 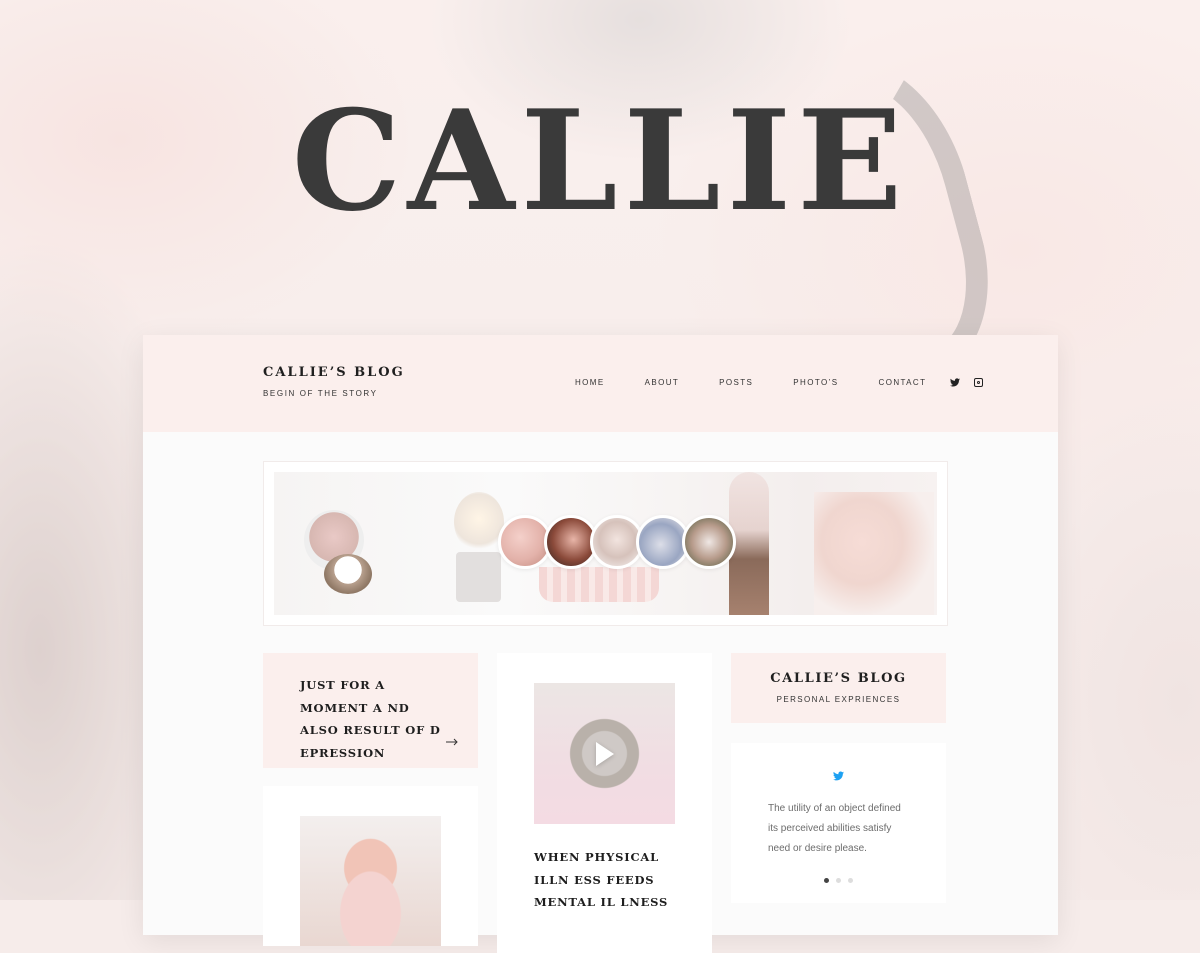 What do you see at coordinates (779, 382) in the screenshot?
I see `main-nav: HOME ABOUT POSTS PHOTO’S CONTACT` at bounding box center [779, 382].